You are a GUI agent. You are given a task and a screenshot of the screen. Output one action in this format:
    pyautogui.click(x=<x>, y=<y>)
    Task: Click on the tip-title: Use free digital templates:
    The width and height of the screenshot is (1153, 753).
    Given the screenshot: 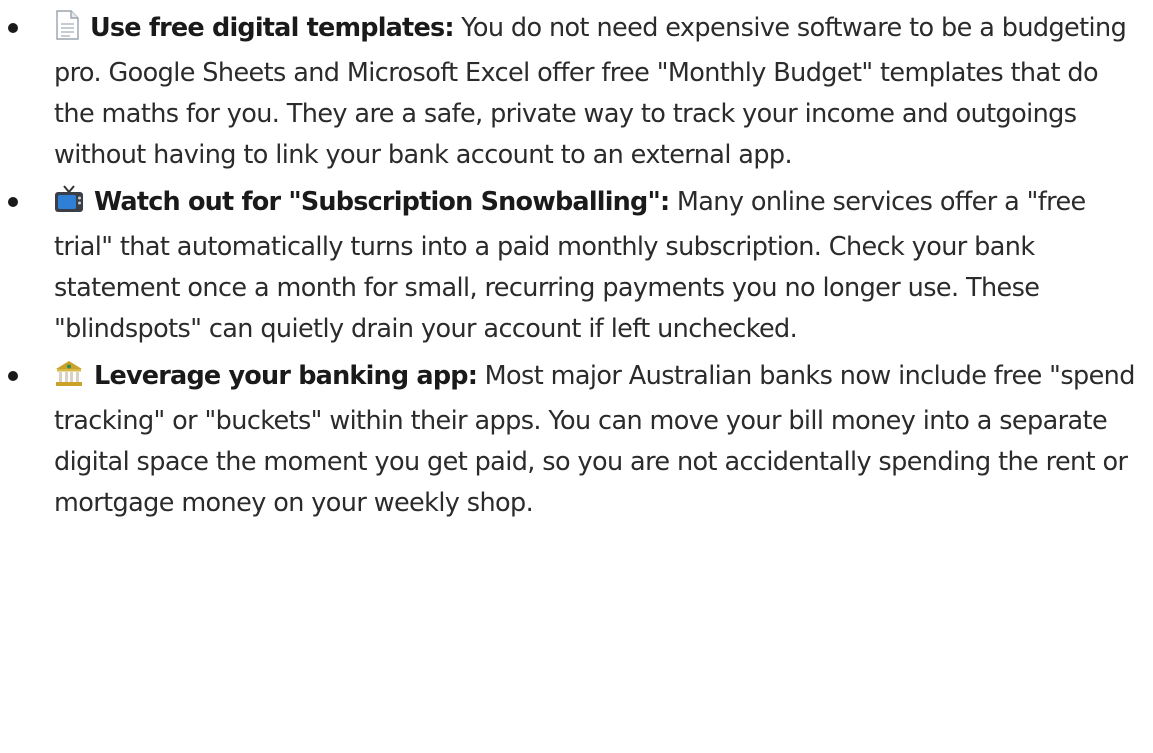 What is the action you would take?
    pyautogui.click(x=272, y=28)
    